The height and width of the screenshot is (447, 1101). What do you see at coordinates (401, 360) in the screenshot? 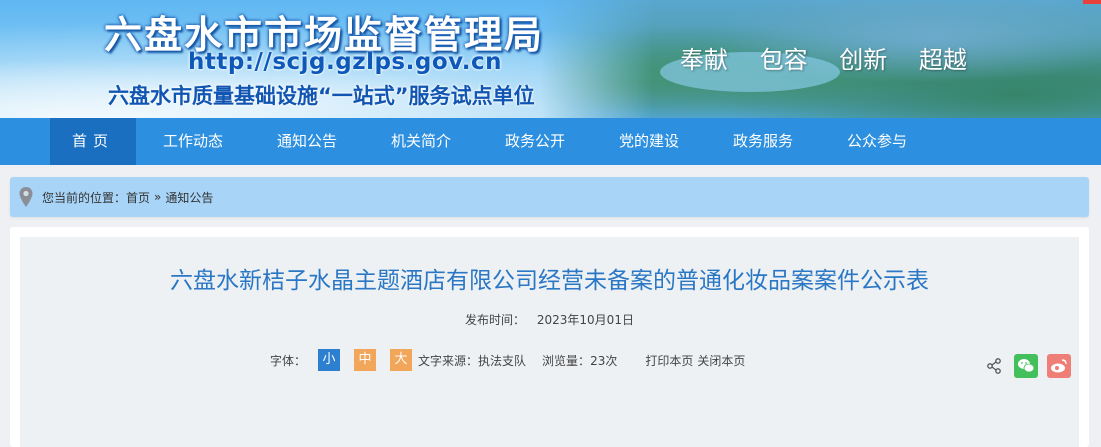
I see `font-large-button: 大` at bounding box center [401, 360].